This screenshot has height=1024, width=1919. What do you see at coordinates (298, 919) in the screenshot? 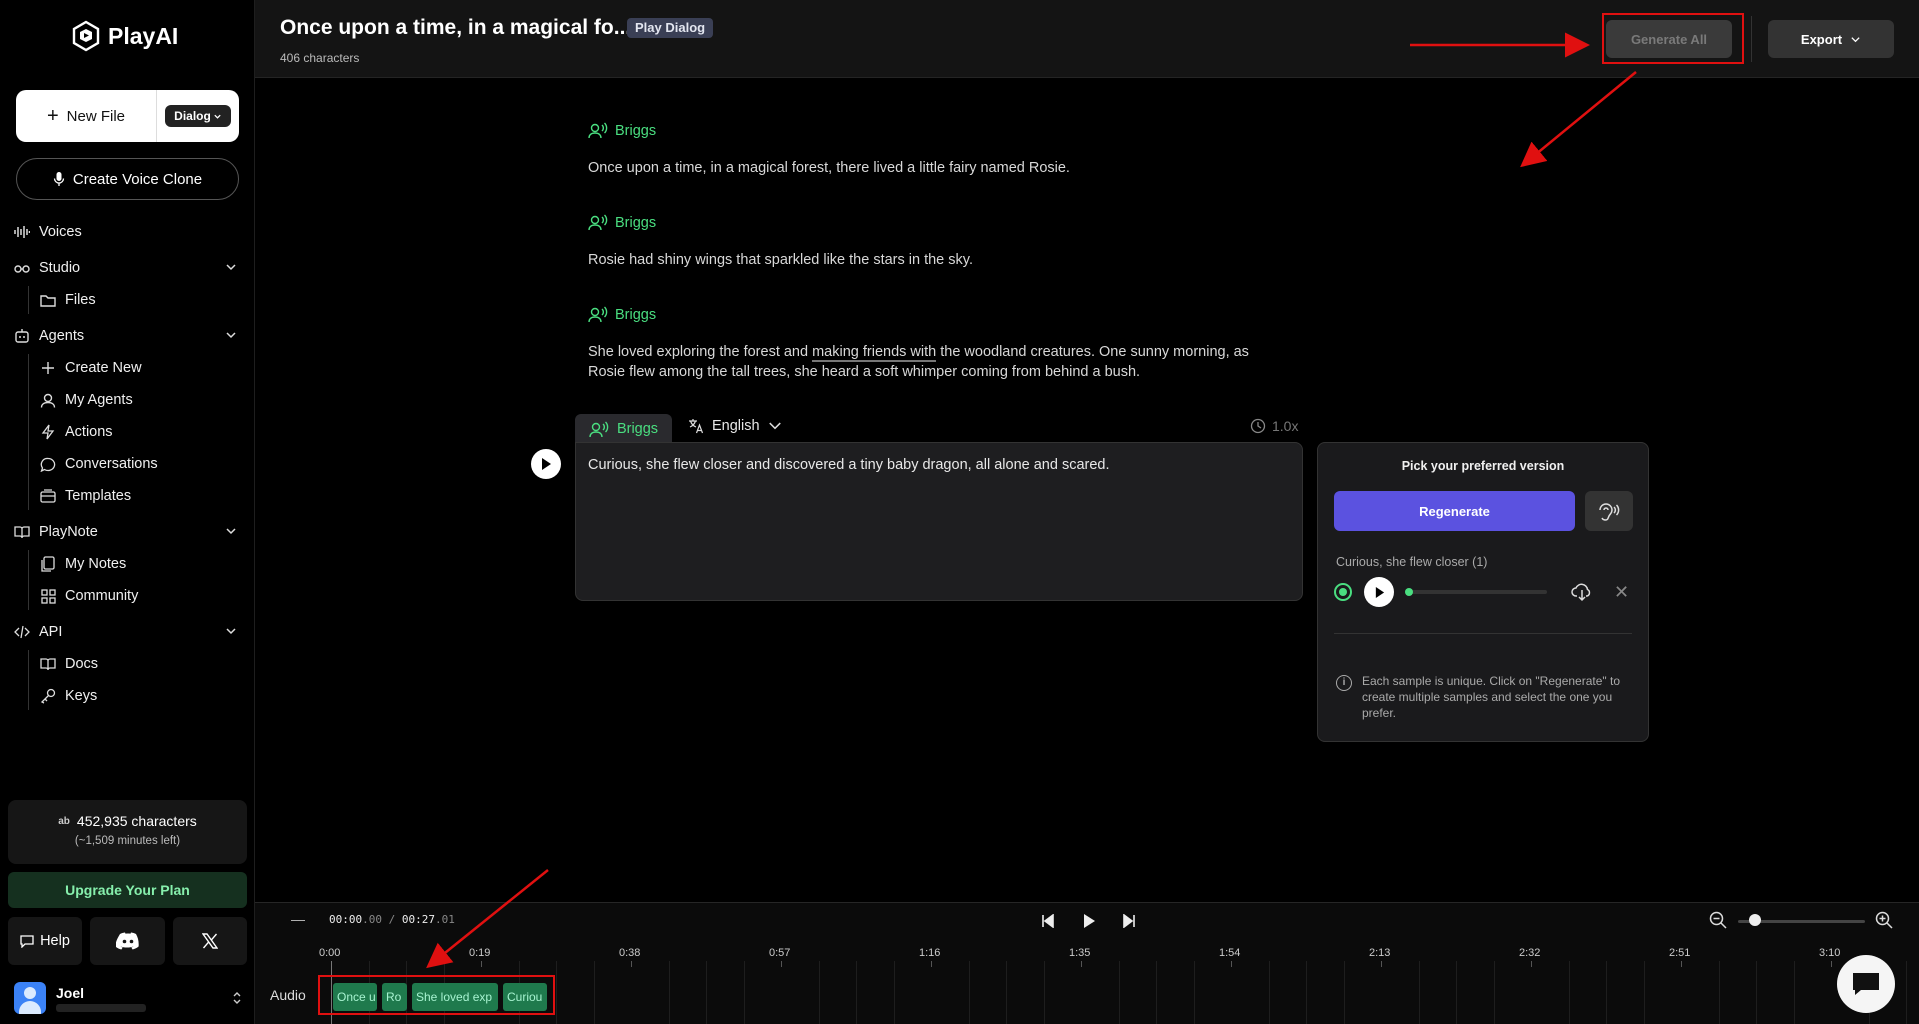
I see `collapse-timeline-button: —` at bounding box center [298, 919].